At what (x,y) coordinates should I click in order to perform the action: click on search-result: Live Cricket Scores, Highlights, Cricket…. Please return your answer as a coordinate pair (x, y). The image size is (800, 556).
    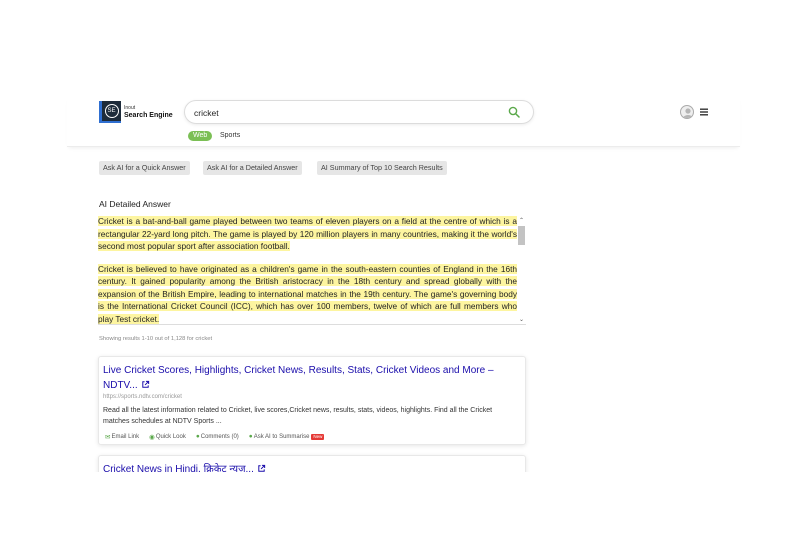
    Looking at the image, I should click on (312, 400).